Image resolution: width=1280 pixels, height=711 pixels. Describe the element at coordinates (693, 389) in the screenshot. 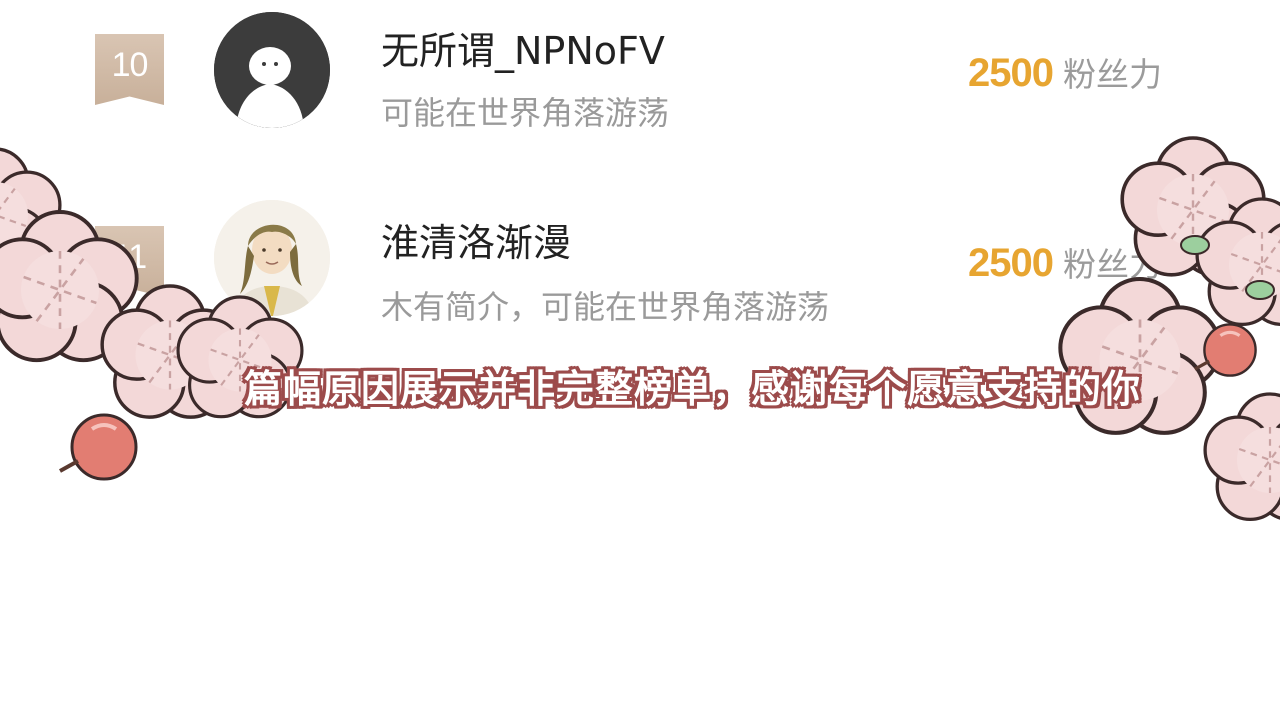

I see `caption-text: 篇幅原因展示并非完整榜单，感谢每个愿意支持的你` at that location.